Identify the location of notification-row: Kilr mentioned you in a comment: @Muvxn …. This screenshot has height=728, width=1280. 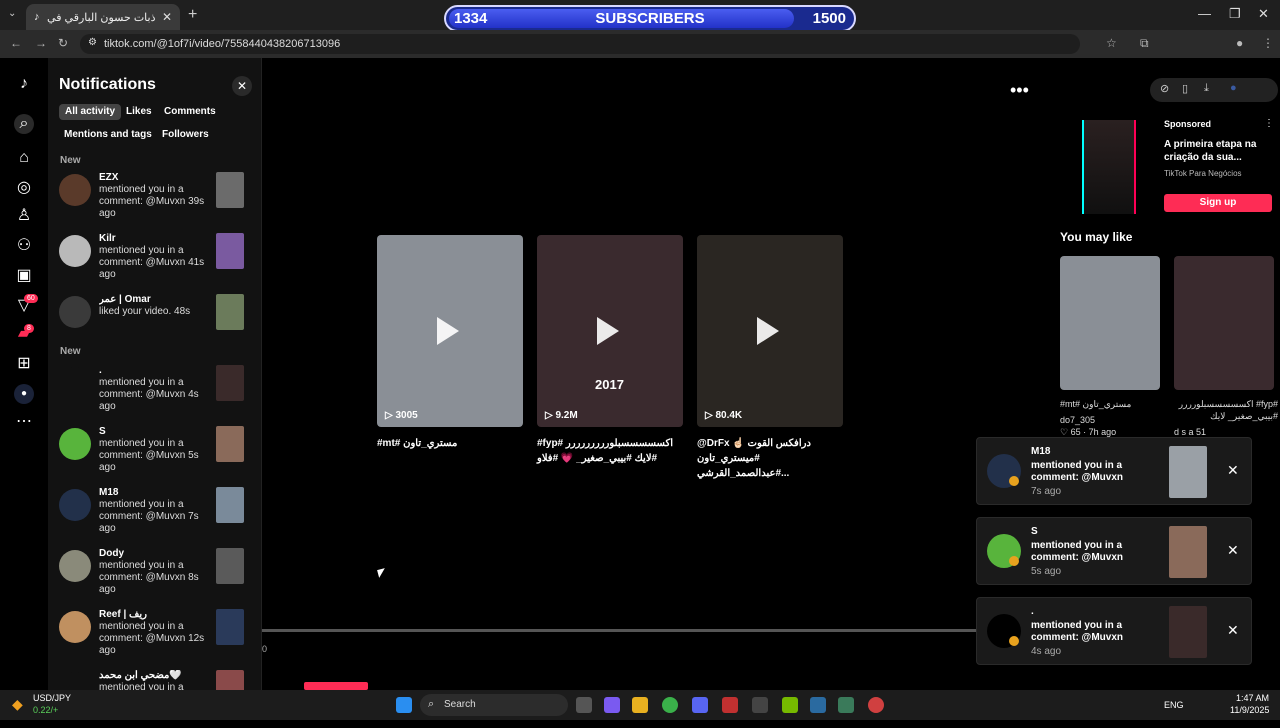
(155, 262).